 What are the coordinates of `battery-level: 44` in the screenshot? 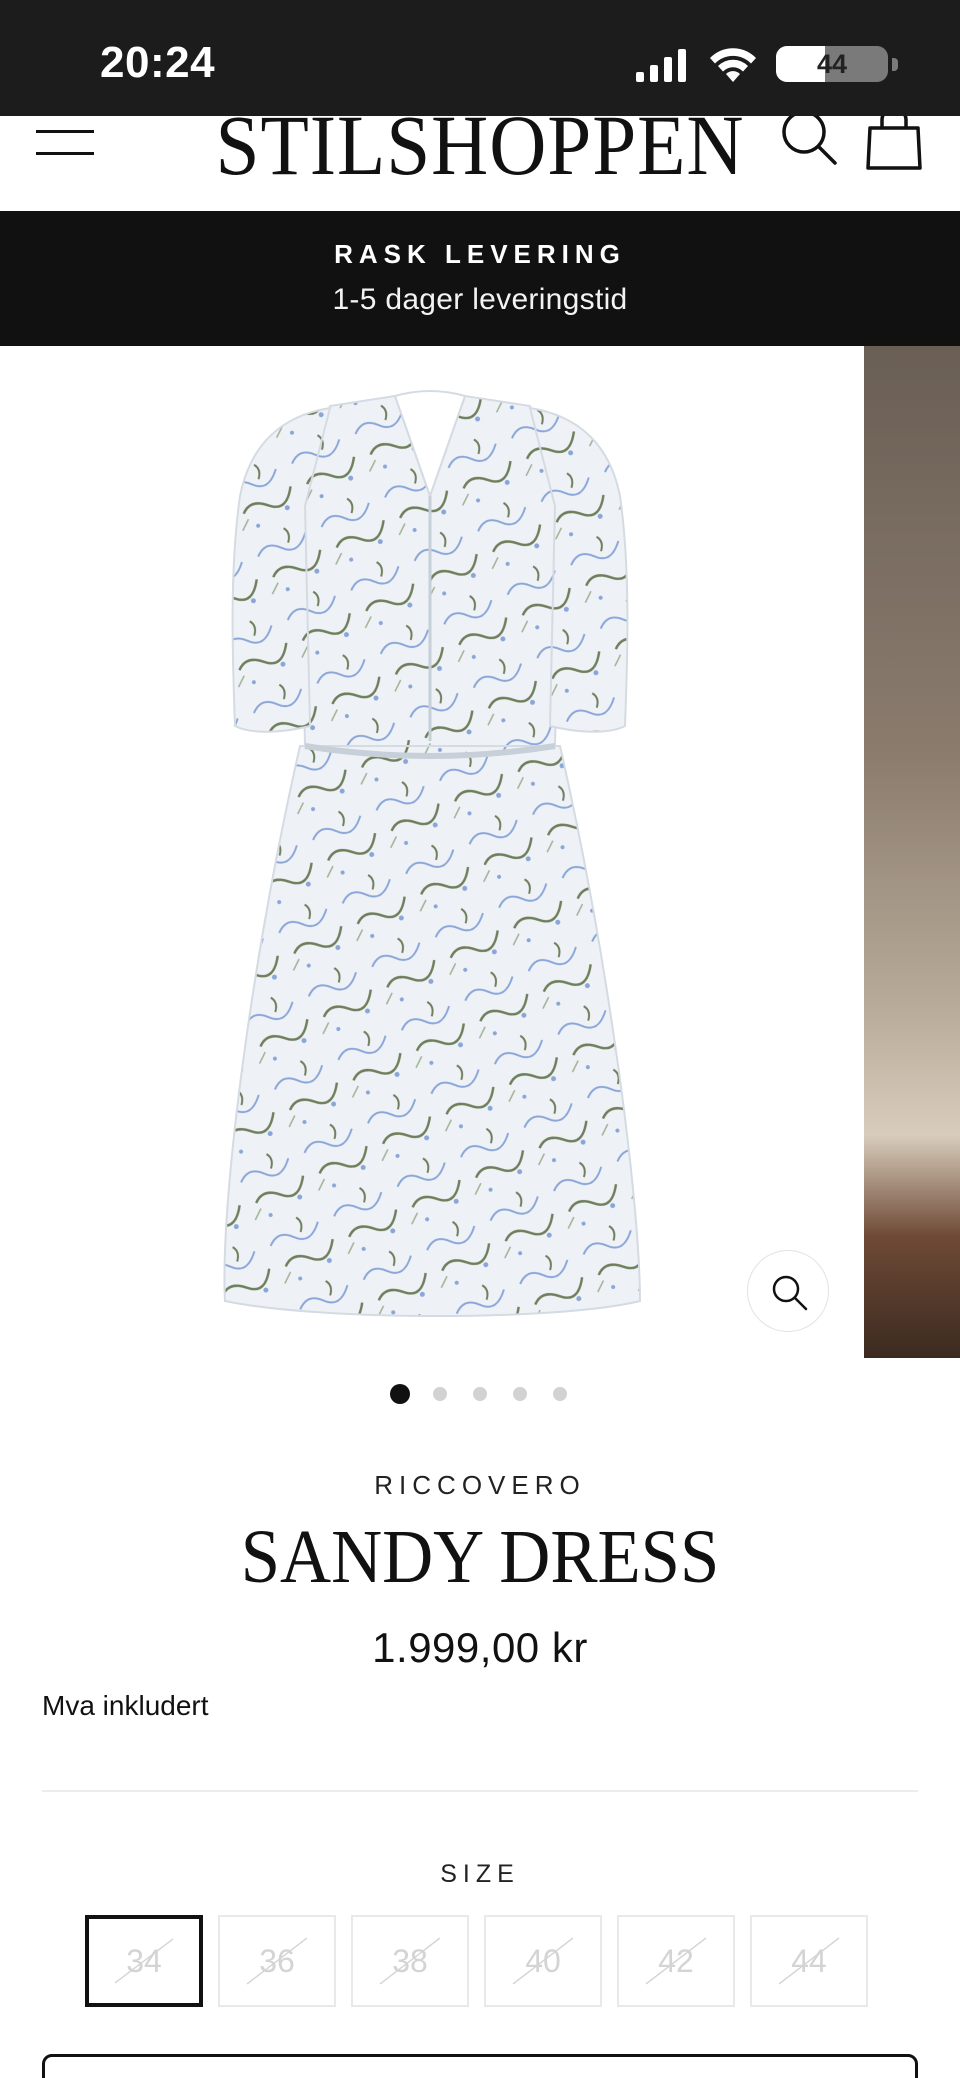 It's located at (832, 64).